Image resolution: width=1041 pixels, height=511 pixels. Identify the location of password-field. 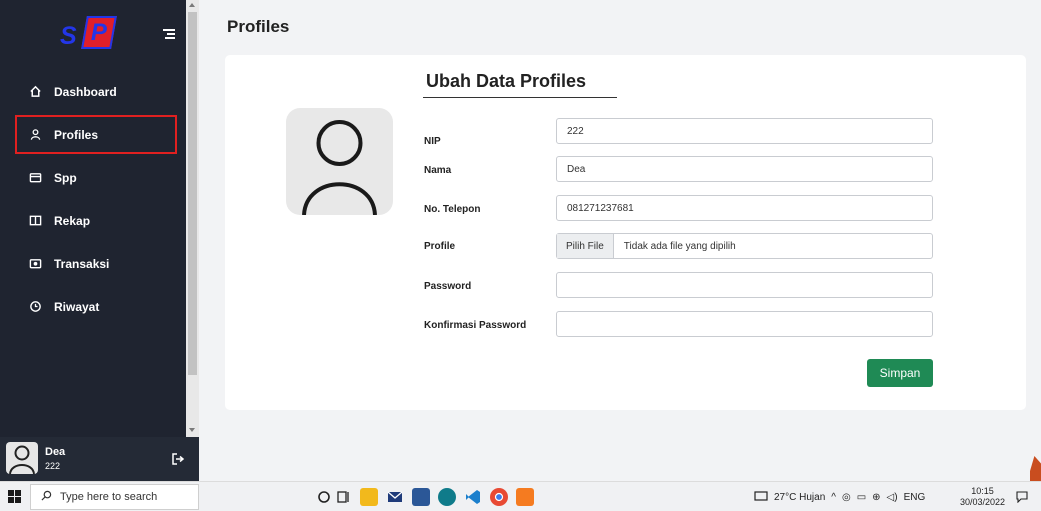
(744, 285).